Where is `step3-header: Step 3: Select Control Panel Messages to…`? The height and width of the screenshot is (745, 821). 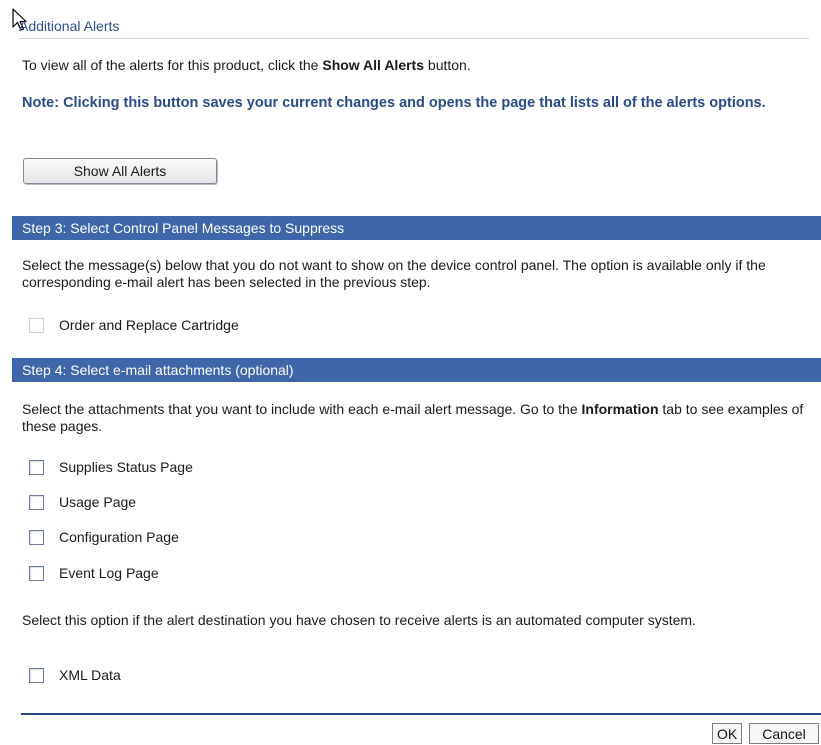
step3-header: Step 3: Select Control Panel Messages to… is located at coordinates (416, 228).